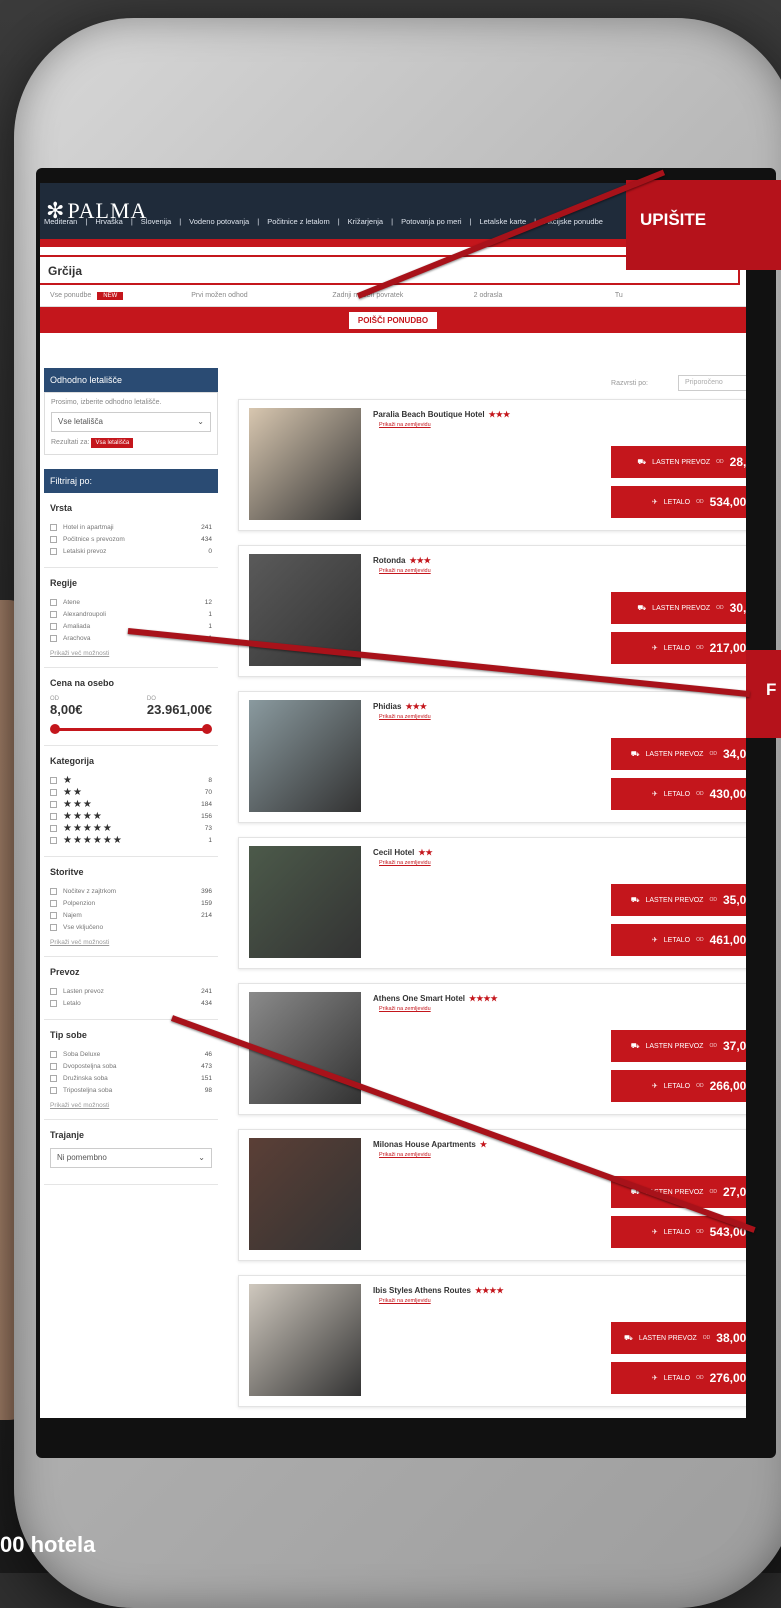 The width and height of the screenshot is (781, 1608). I want to click on filter-option: Triposteljna soba 98, so click(131, 1090).